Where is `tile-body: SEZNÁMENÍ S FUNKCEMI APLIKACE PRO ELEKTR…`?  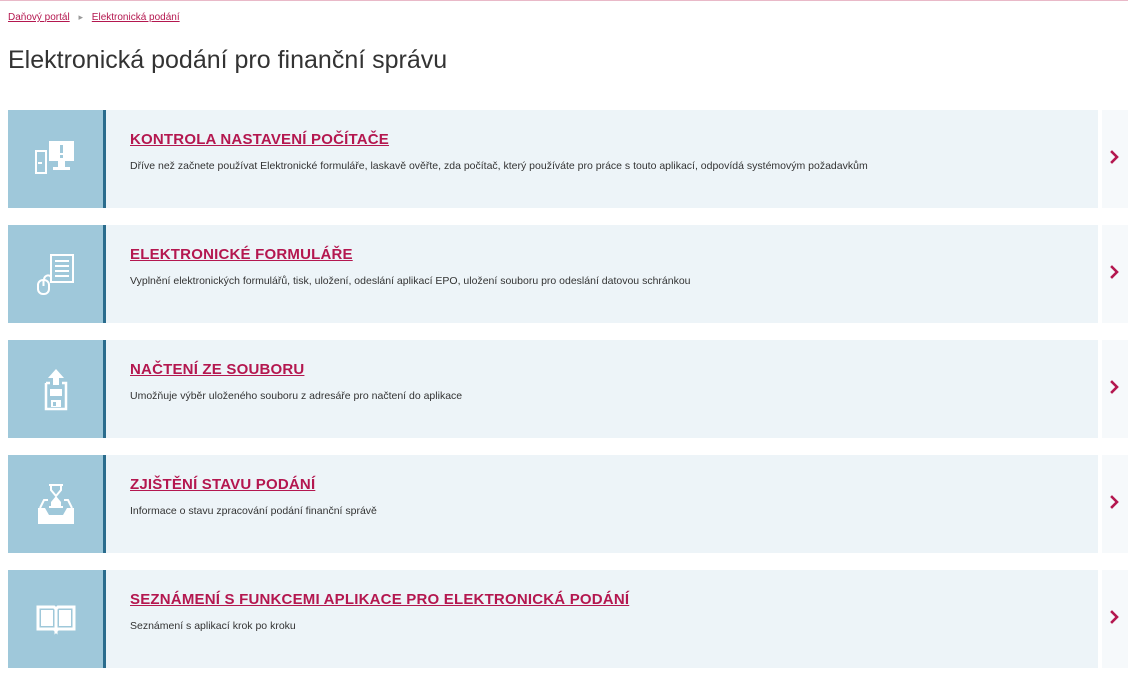 tile-body: SEZNÁMENÍ S FUNKCEMI APLIKACE PRO ELEKTR… is located at coordinates (600, 619).